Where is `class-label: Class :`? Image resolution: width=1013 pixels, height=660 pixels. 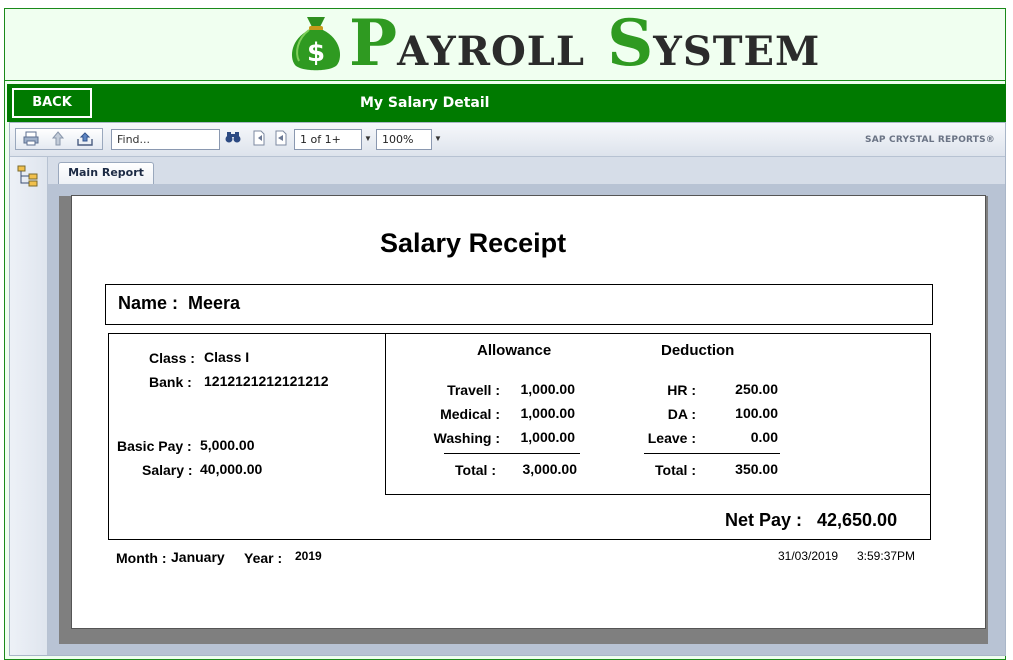 class-label: Class : is located at coordinates (172, 358).